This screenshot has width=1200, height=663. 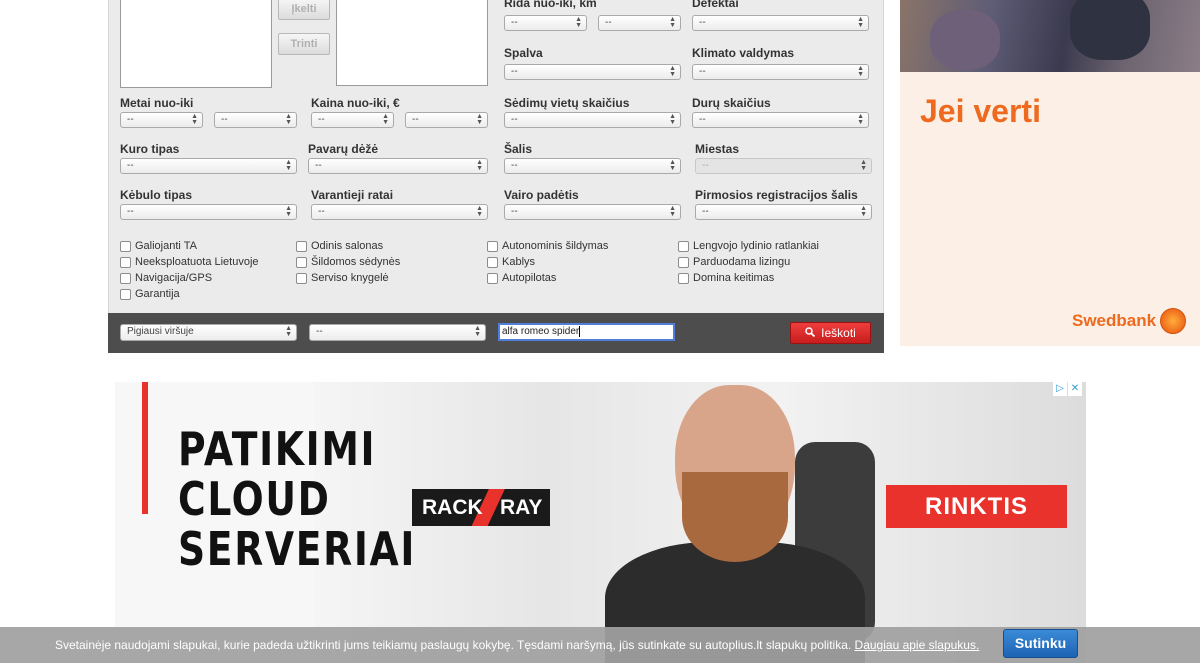 What do you see at coordinates (592, 120) in the screenshot?
I see `seats-select: -- ▲ ▼` at bounding box center [592, 120].